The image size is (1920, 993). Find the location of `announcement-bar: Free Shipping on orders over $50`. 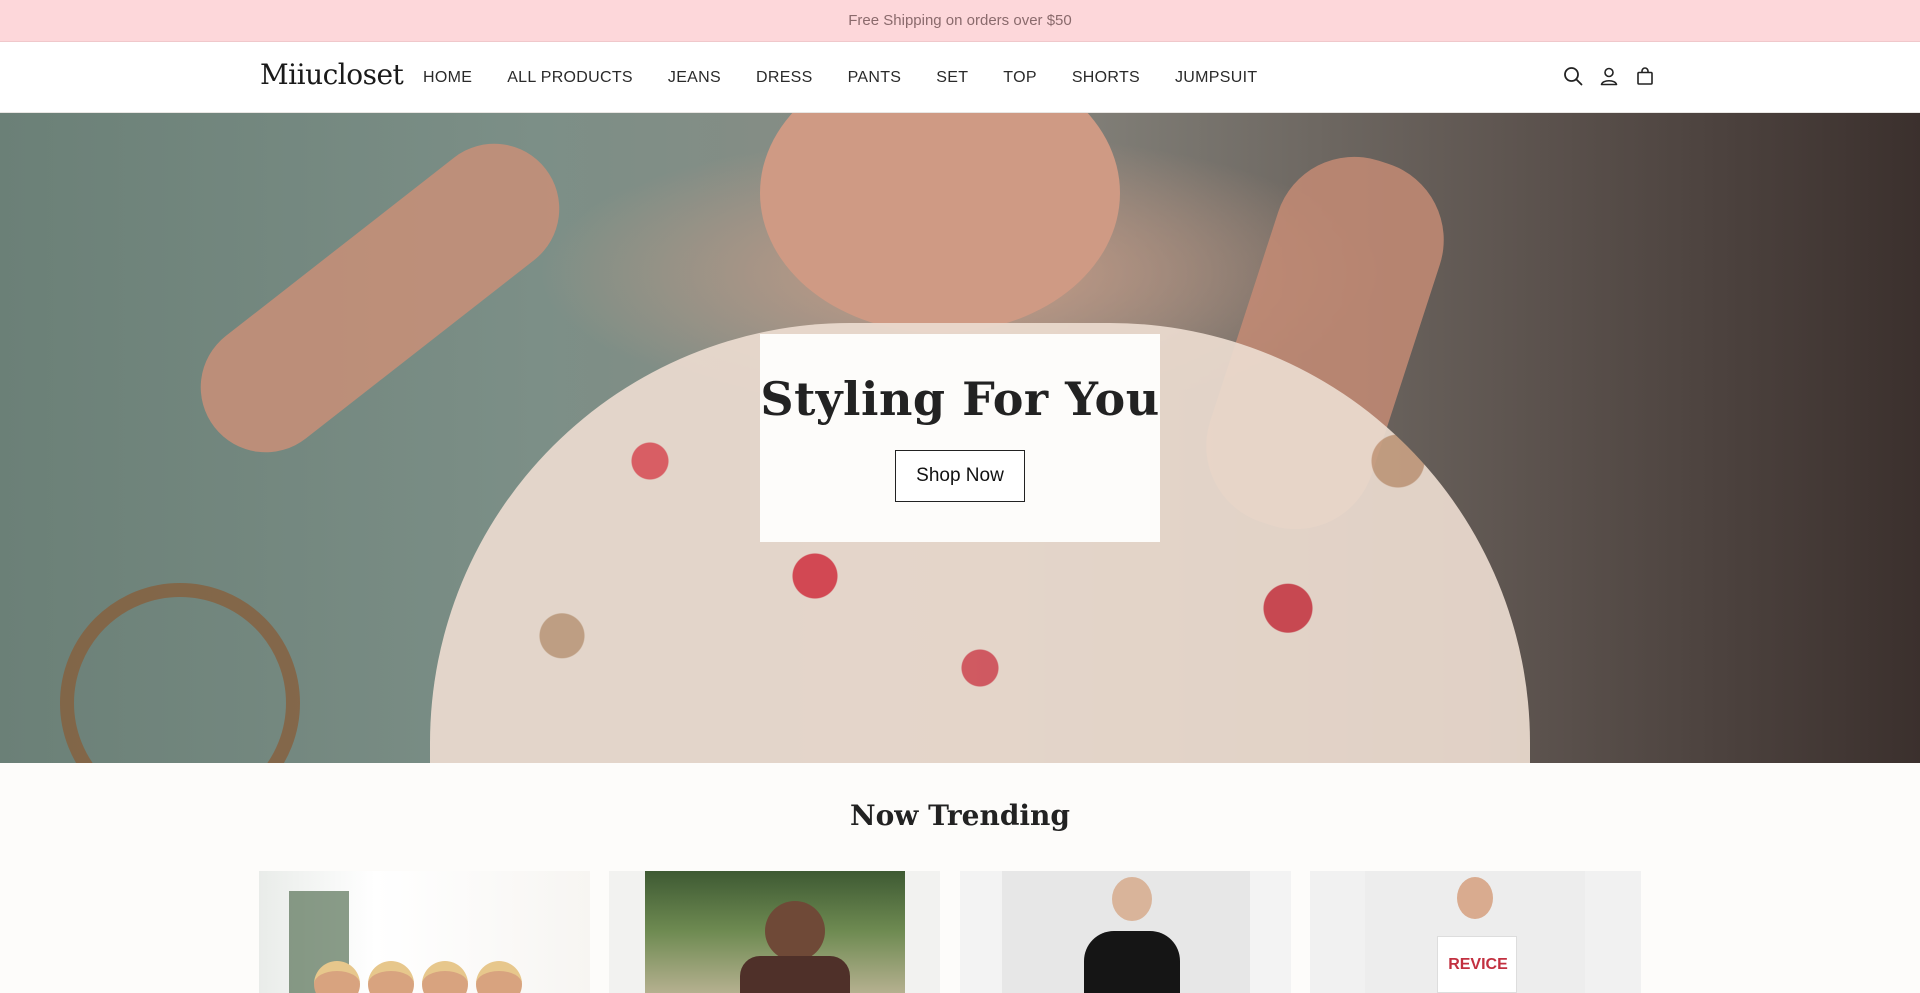

announcement-bar: Free Shipping on orders over $50 is located at coordinates (960, 21).